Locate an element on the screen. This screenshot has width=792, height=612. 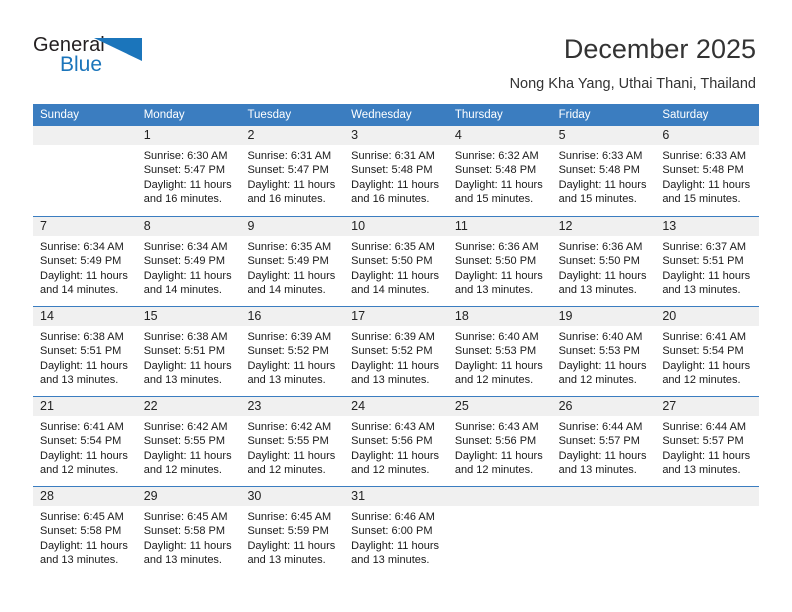
day-number: 8 is located at coordinates (147, 226).